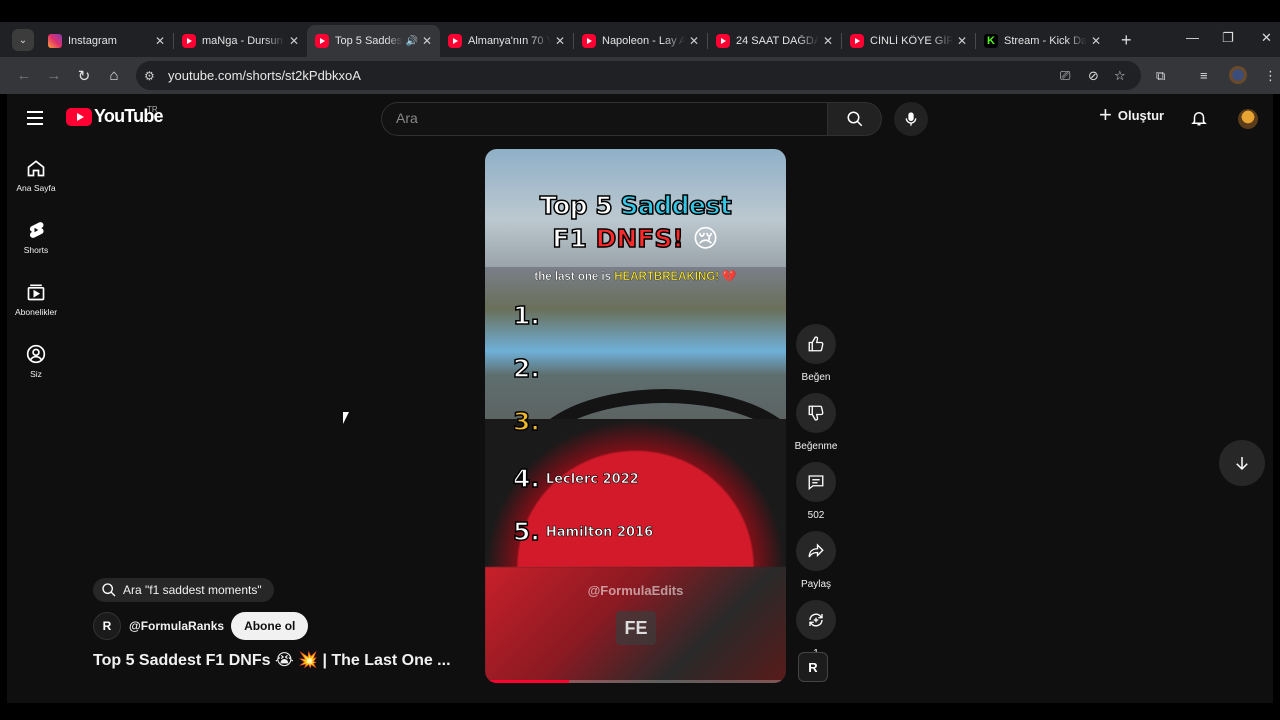 This screenshot has width=1280, height=720. I want to click on browser-tab: CİNLİ KÖYE GİRD ✕, so click(908, 41).